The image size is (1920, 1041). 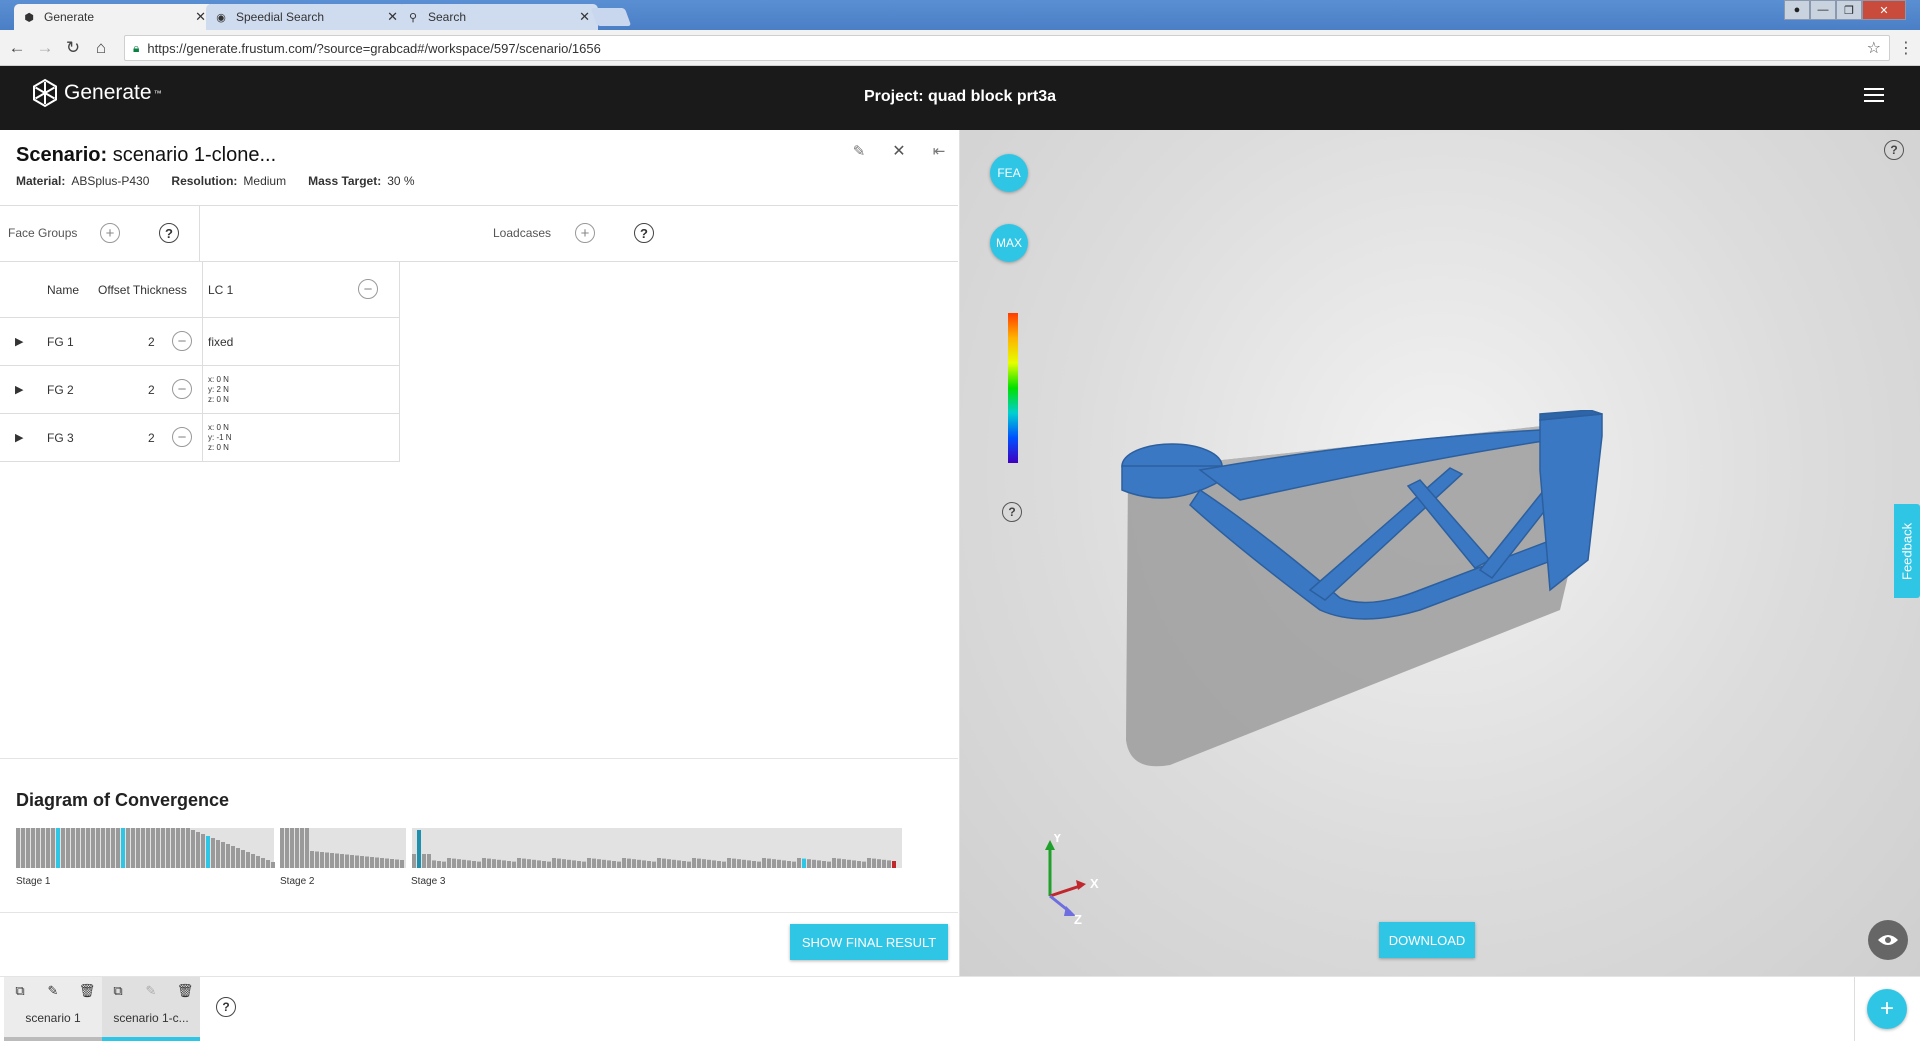 I want to click on toolbar-divider, so click(x=199, y=234).